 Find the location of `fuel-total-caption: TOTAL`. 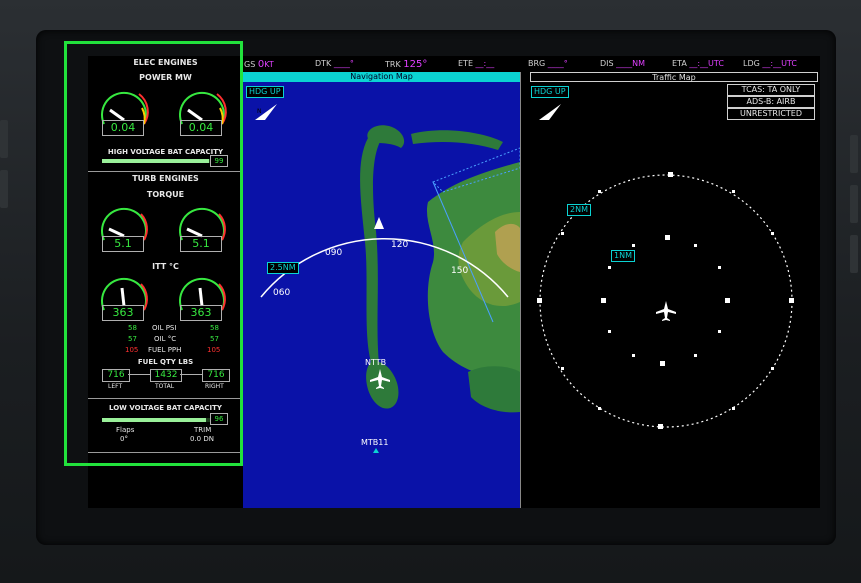

fuel-total-caption: TOTAL is located at coordinates (165, 386).